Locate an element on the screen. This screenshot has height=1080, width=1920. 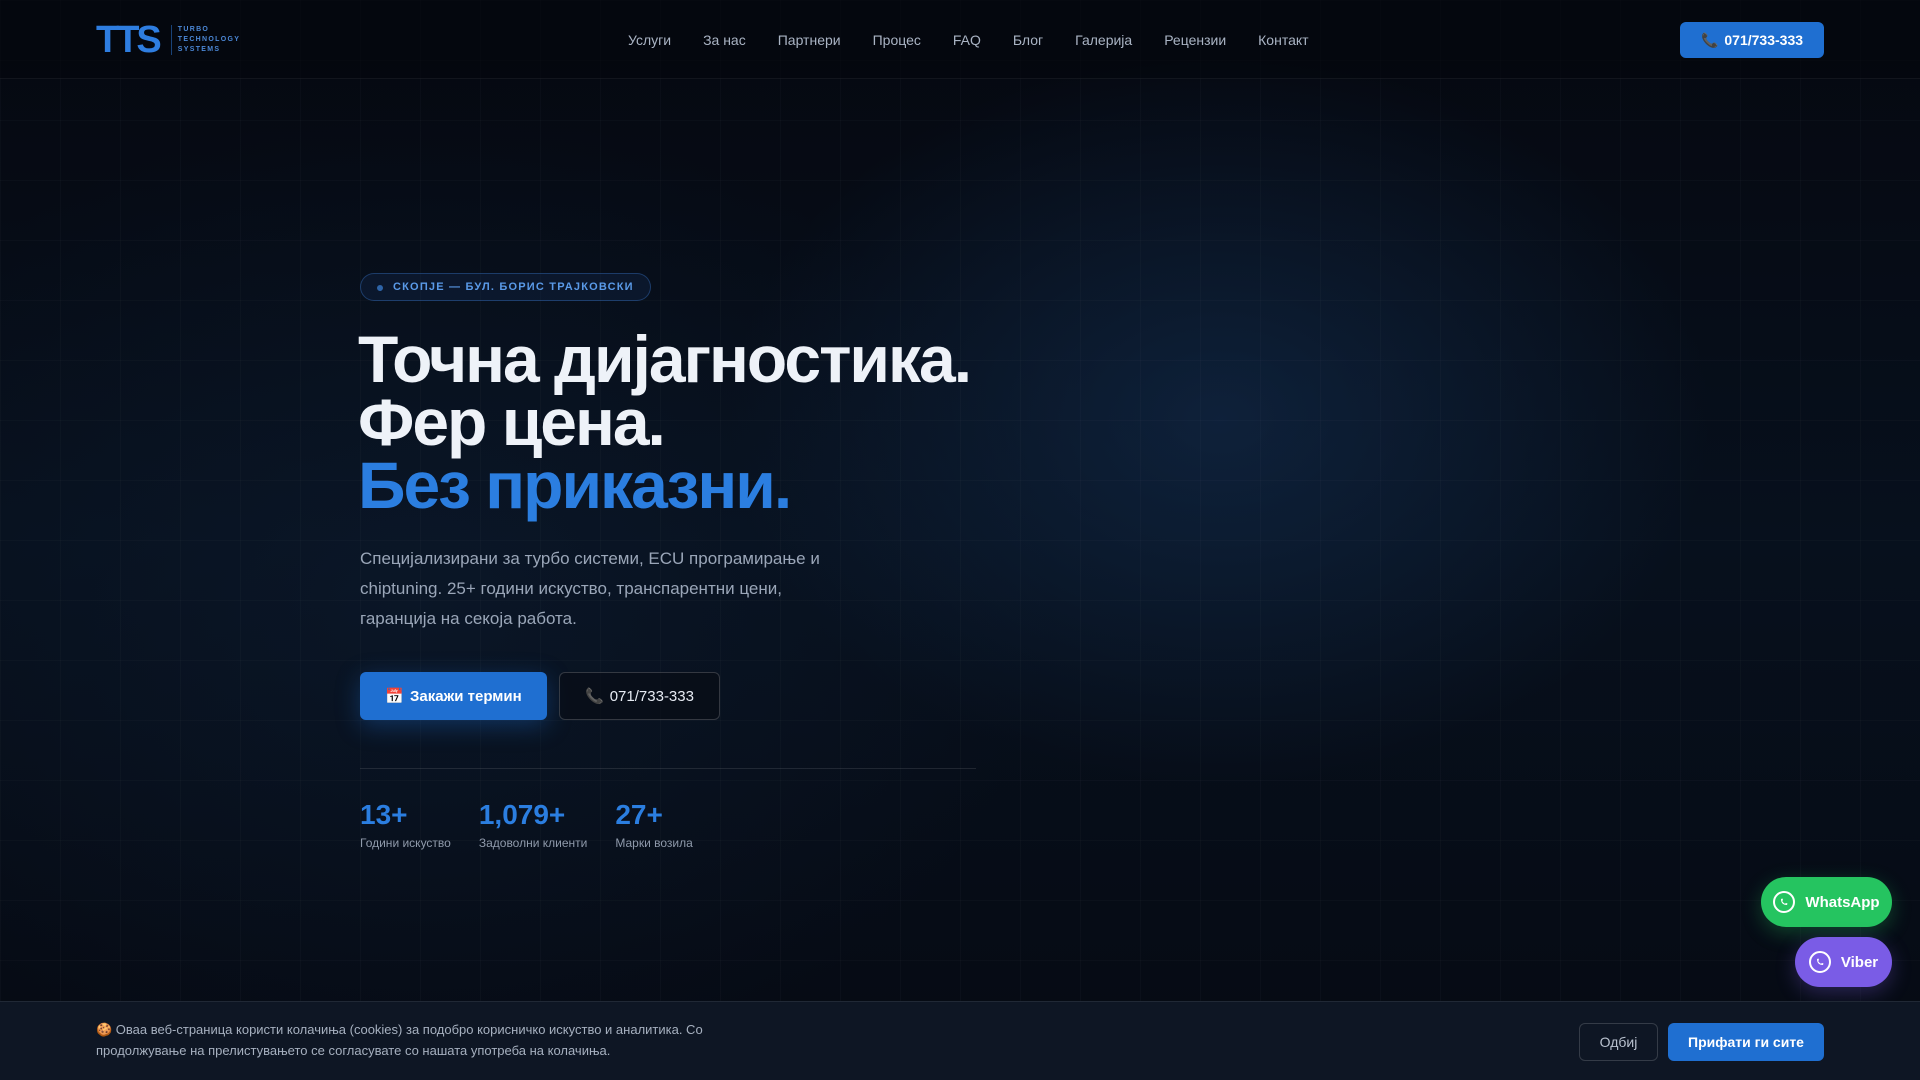
location-badge: СКОПЈЕ — БУЛ. БОРИС ТРАЈКОВСКИ is located at coordinates (505, 287).